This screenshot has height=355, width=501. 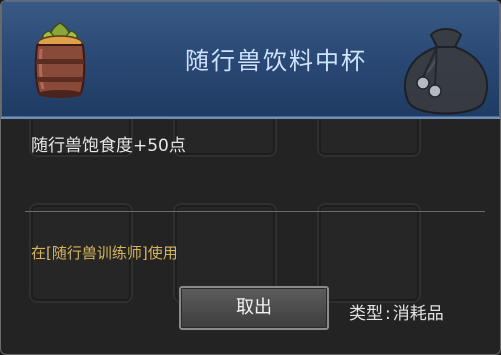 What do you see at coordinates (254, 308) in the screenshot?
I see `withdraw-button: 取出` at bounding box center [254, 308].